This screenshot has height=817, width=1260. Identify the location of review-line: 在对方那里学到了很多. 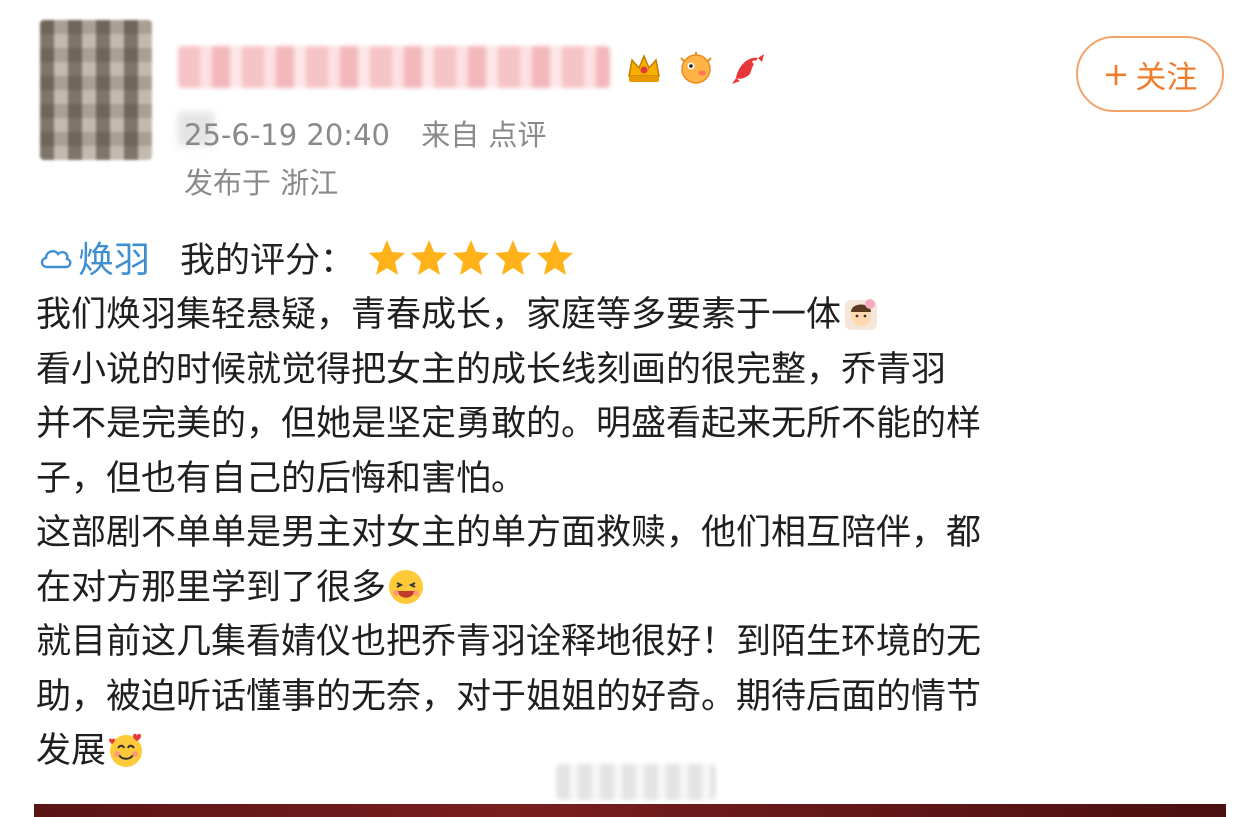
(631, 588).